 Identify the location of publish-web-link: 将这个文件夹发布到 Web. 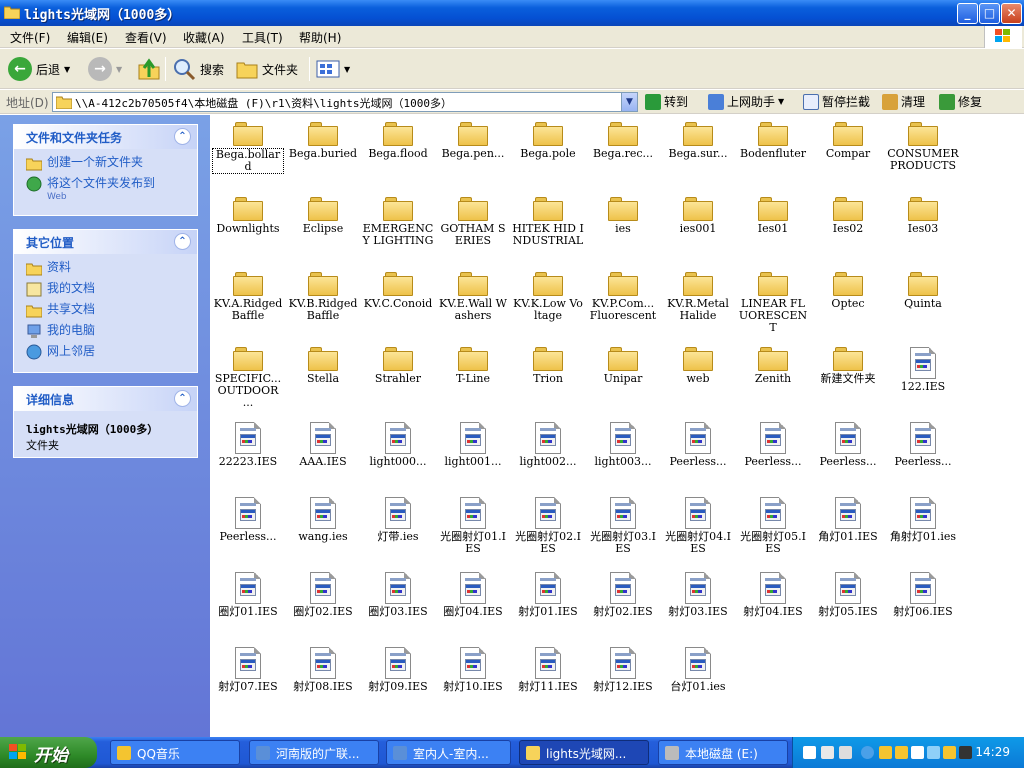
(107, 190).